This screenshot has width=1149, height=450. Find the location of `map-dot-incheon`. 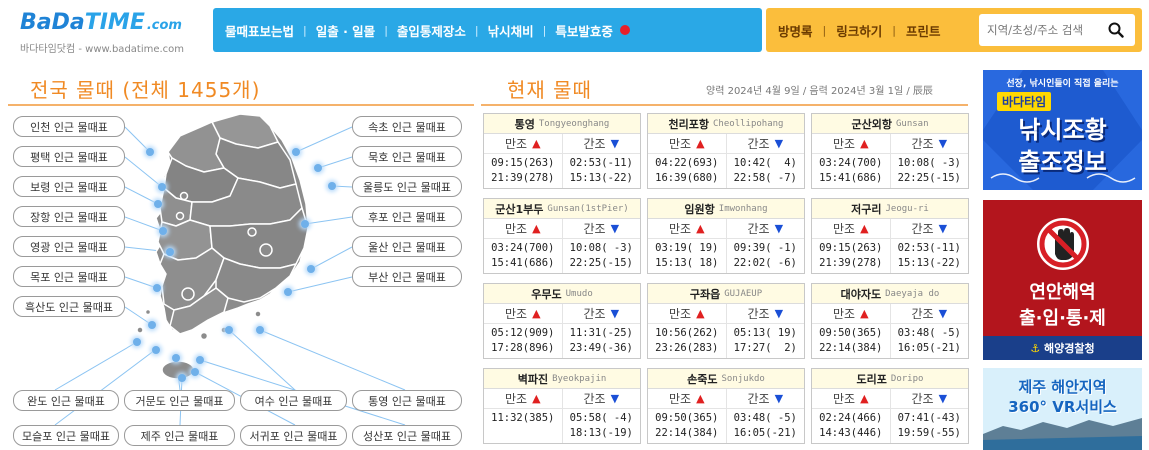

map-dot-incheon is located at coordinates (150, 152).